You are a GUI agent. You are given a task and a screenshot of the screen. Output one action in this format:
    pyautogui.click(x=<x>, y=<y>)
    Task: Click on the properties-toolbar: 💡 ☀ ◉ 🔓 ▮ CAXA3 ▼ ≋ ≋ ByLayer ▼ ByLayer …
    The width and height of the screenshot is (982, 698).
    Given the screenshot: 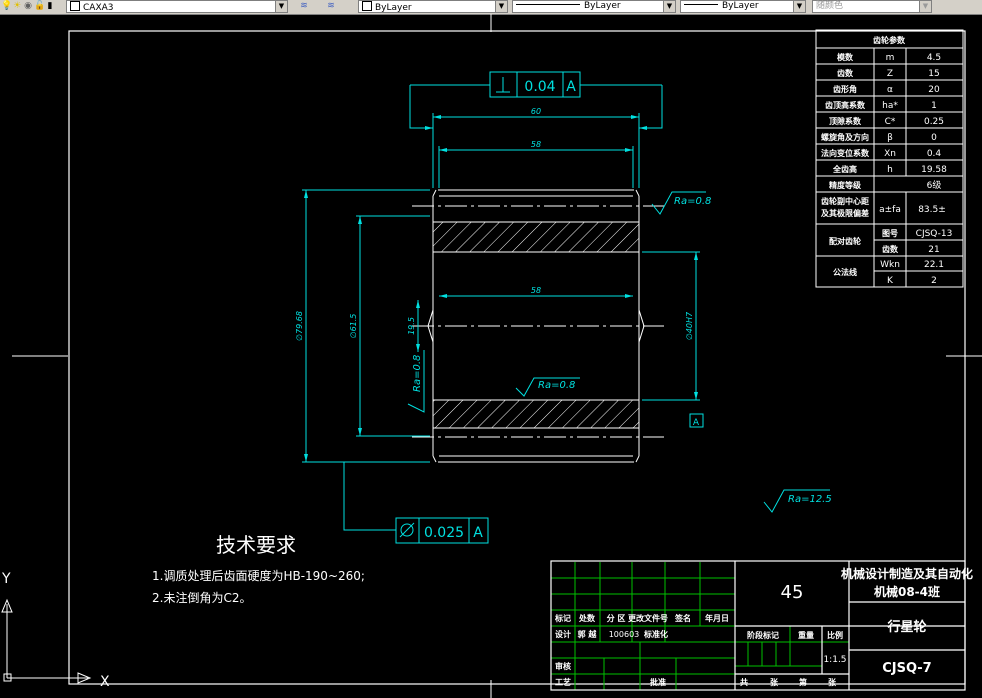 What is the action you would take?
    pyautogui.click(x=491, y=7)
    